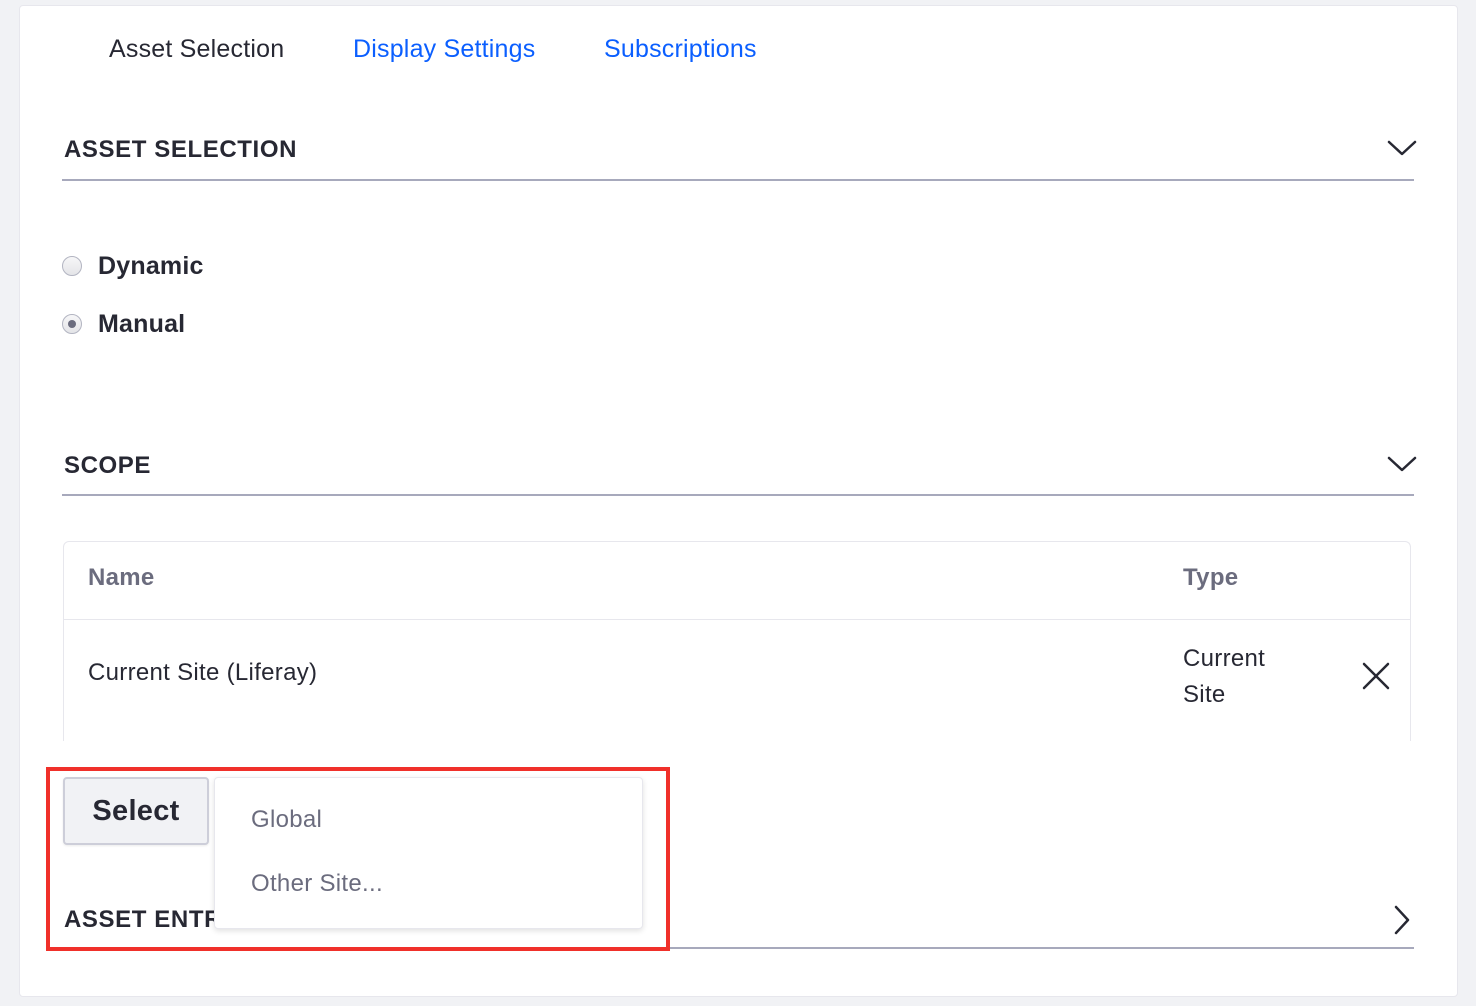  Describe the element at coordinates (196, 49) in the screenshot. I see `tab-asset-selection: Asset Selection` at that location.